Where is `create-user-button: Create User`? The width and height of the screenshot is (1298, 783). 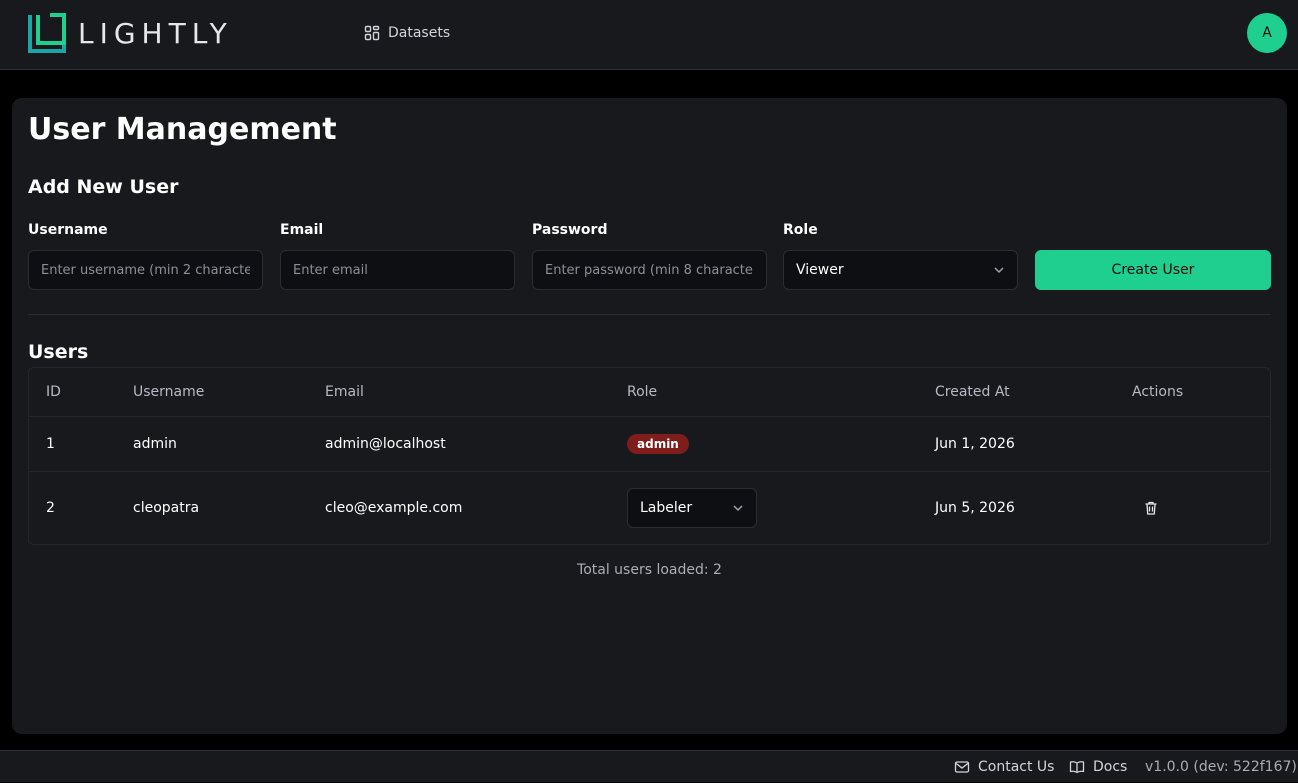
create-user-button: Create User is located at coordinates (1153, 270).